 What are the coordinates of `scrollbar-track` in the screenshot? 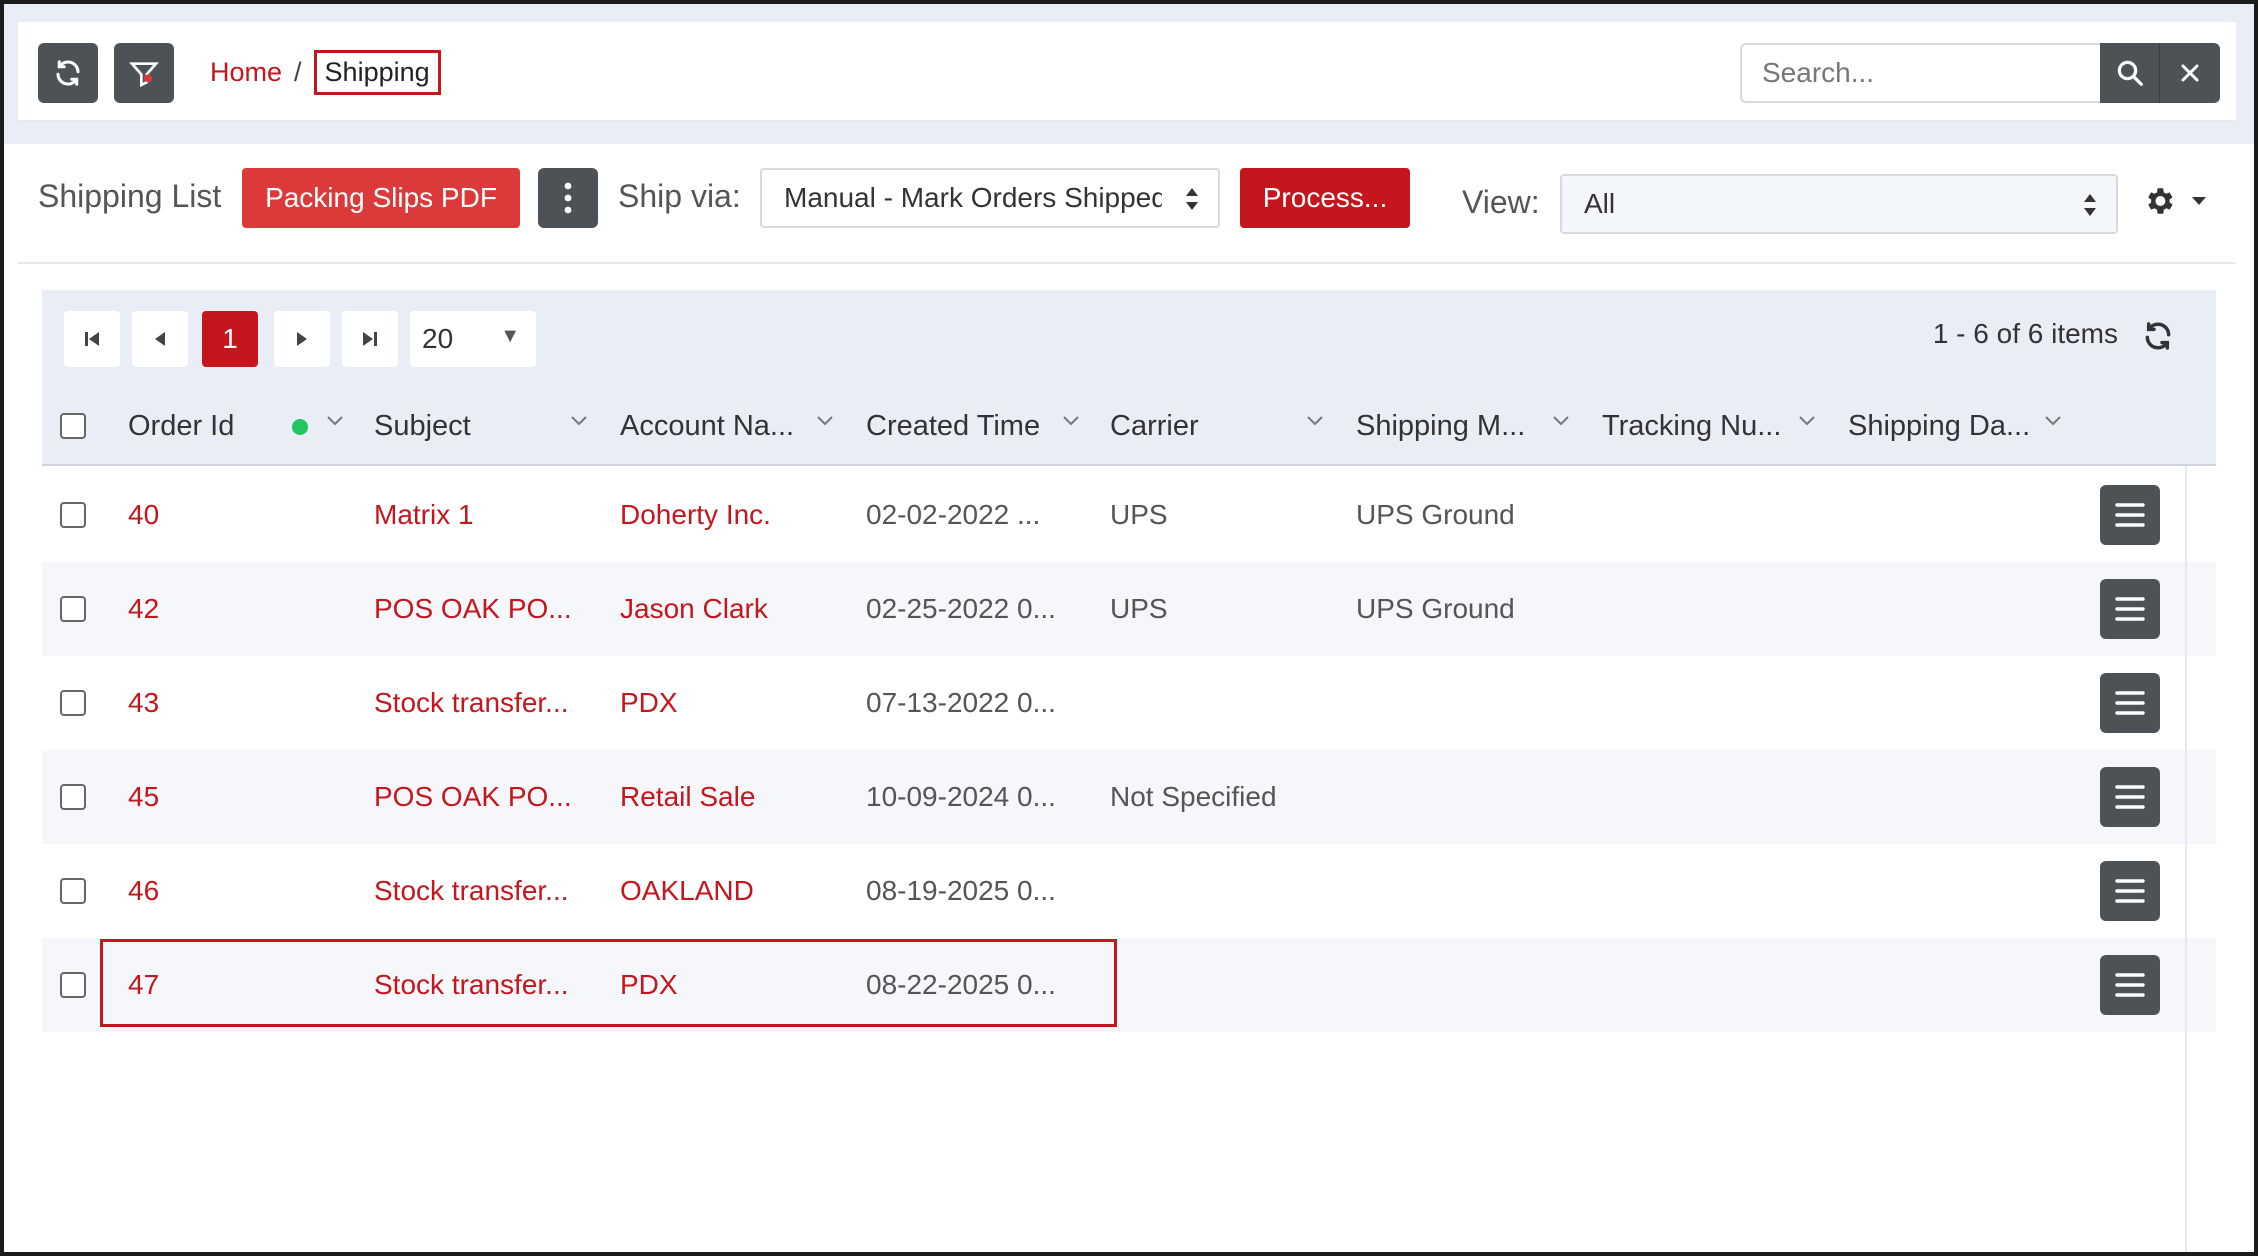 It's located at (2186, 859).